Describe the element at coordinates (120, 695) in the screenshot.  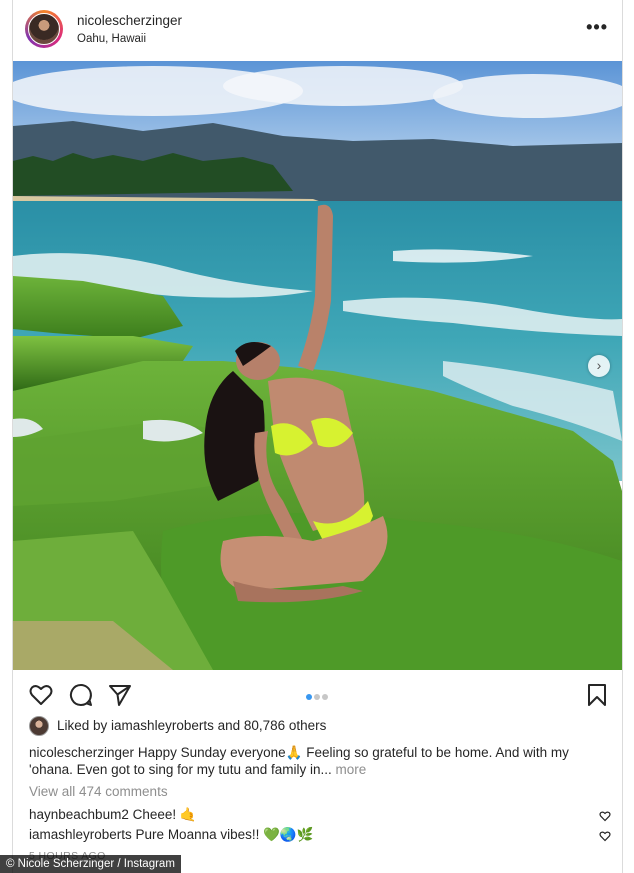
I see `paper-plane-icon` at that location.